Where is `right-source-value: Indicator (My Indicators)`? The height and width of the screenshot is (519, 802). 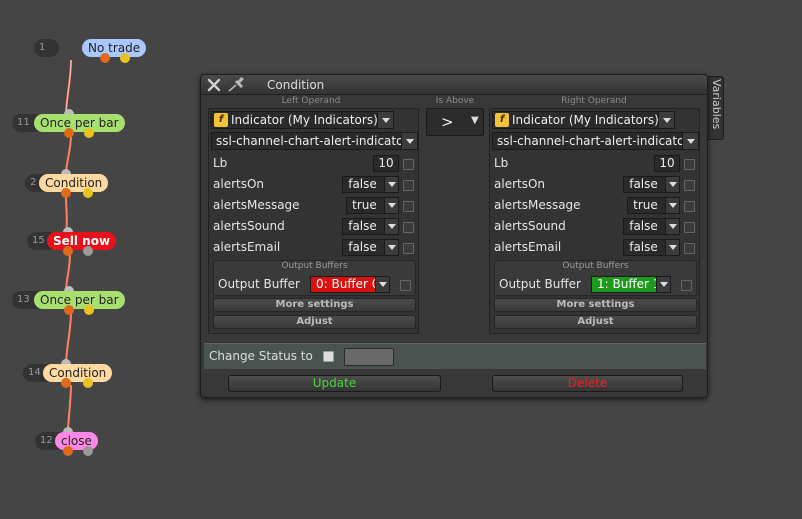
right-source-value: Indicator (My Indicators) is located at coordinates (585, 120).